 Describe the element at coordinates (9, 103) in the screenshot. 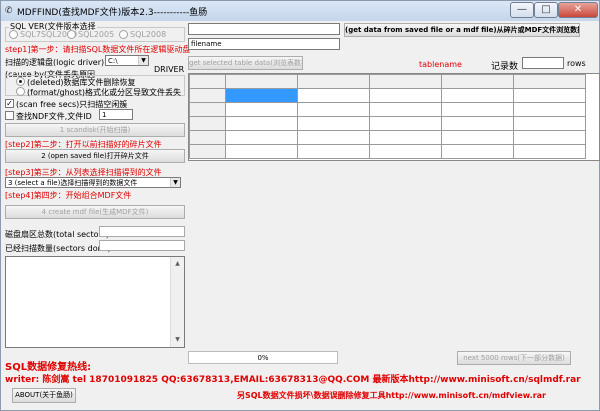

I see `scan-free-checkbox: ✓` at that location.